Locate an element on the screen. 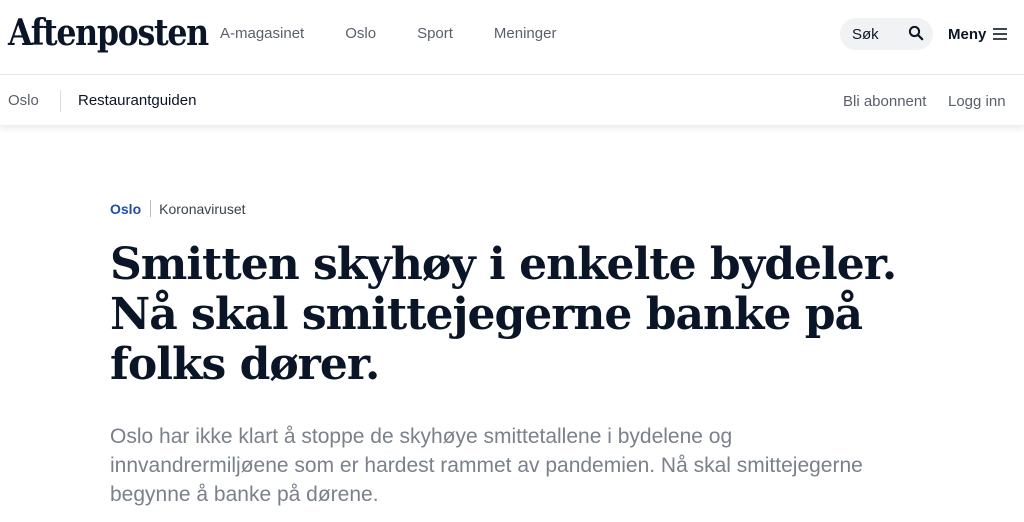 Image resolution: width=1024 pixels, height=522 pixels. nav-item-meninger: Meninger is located at coordinates (525, 34).